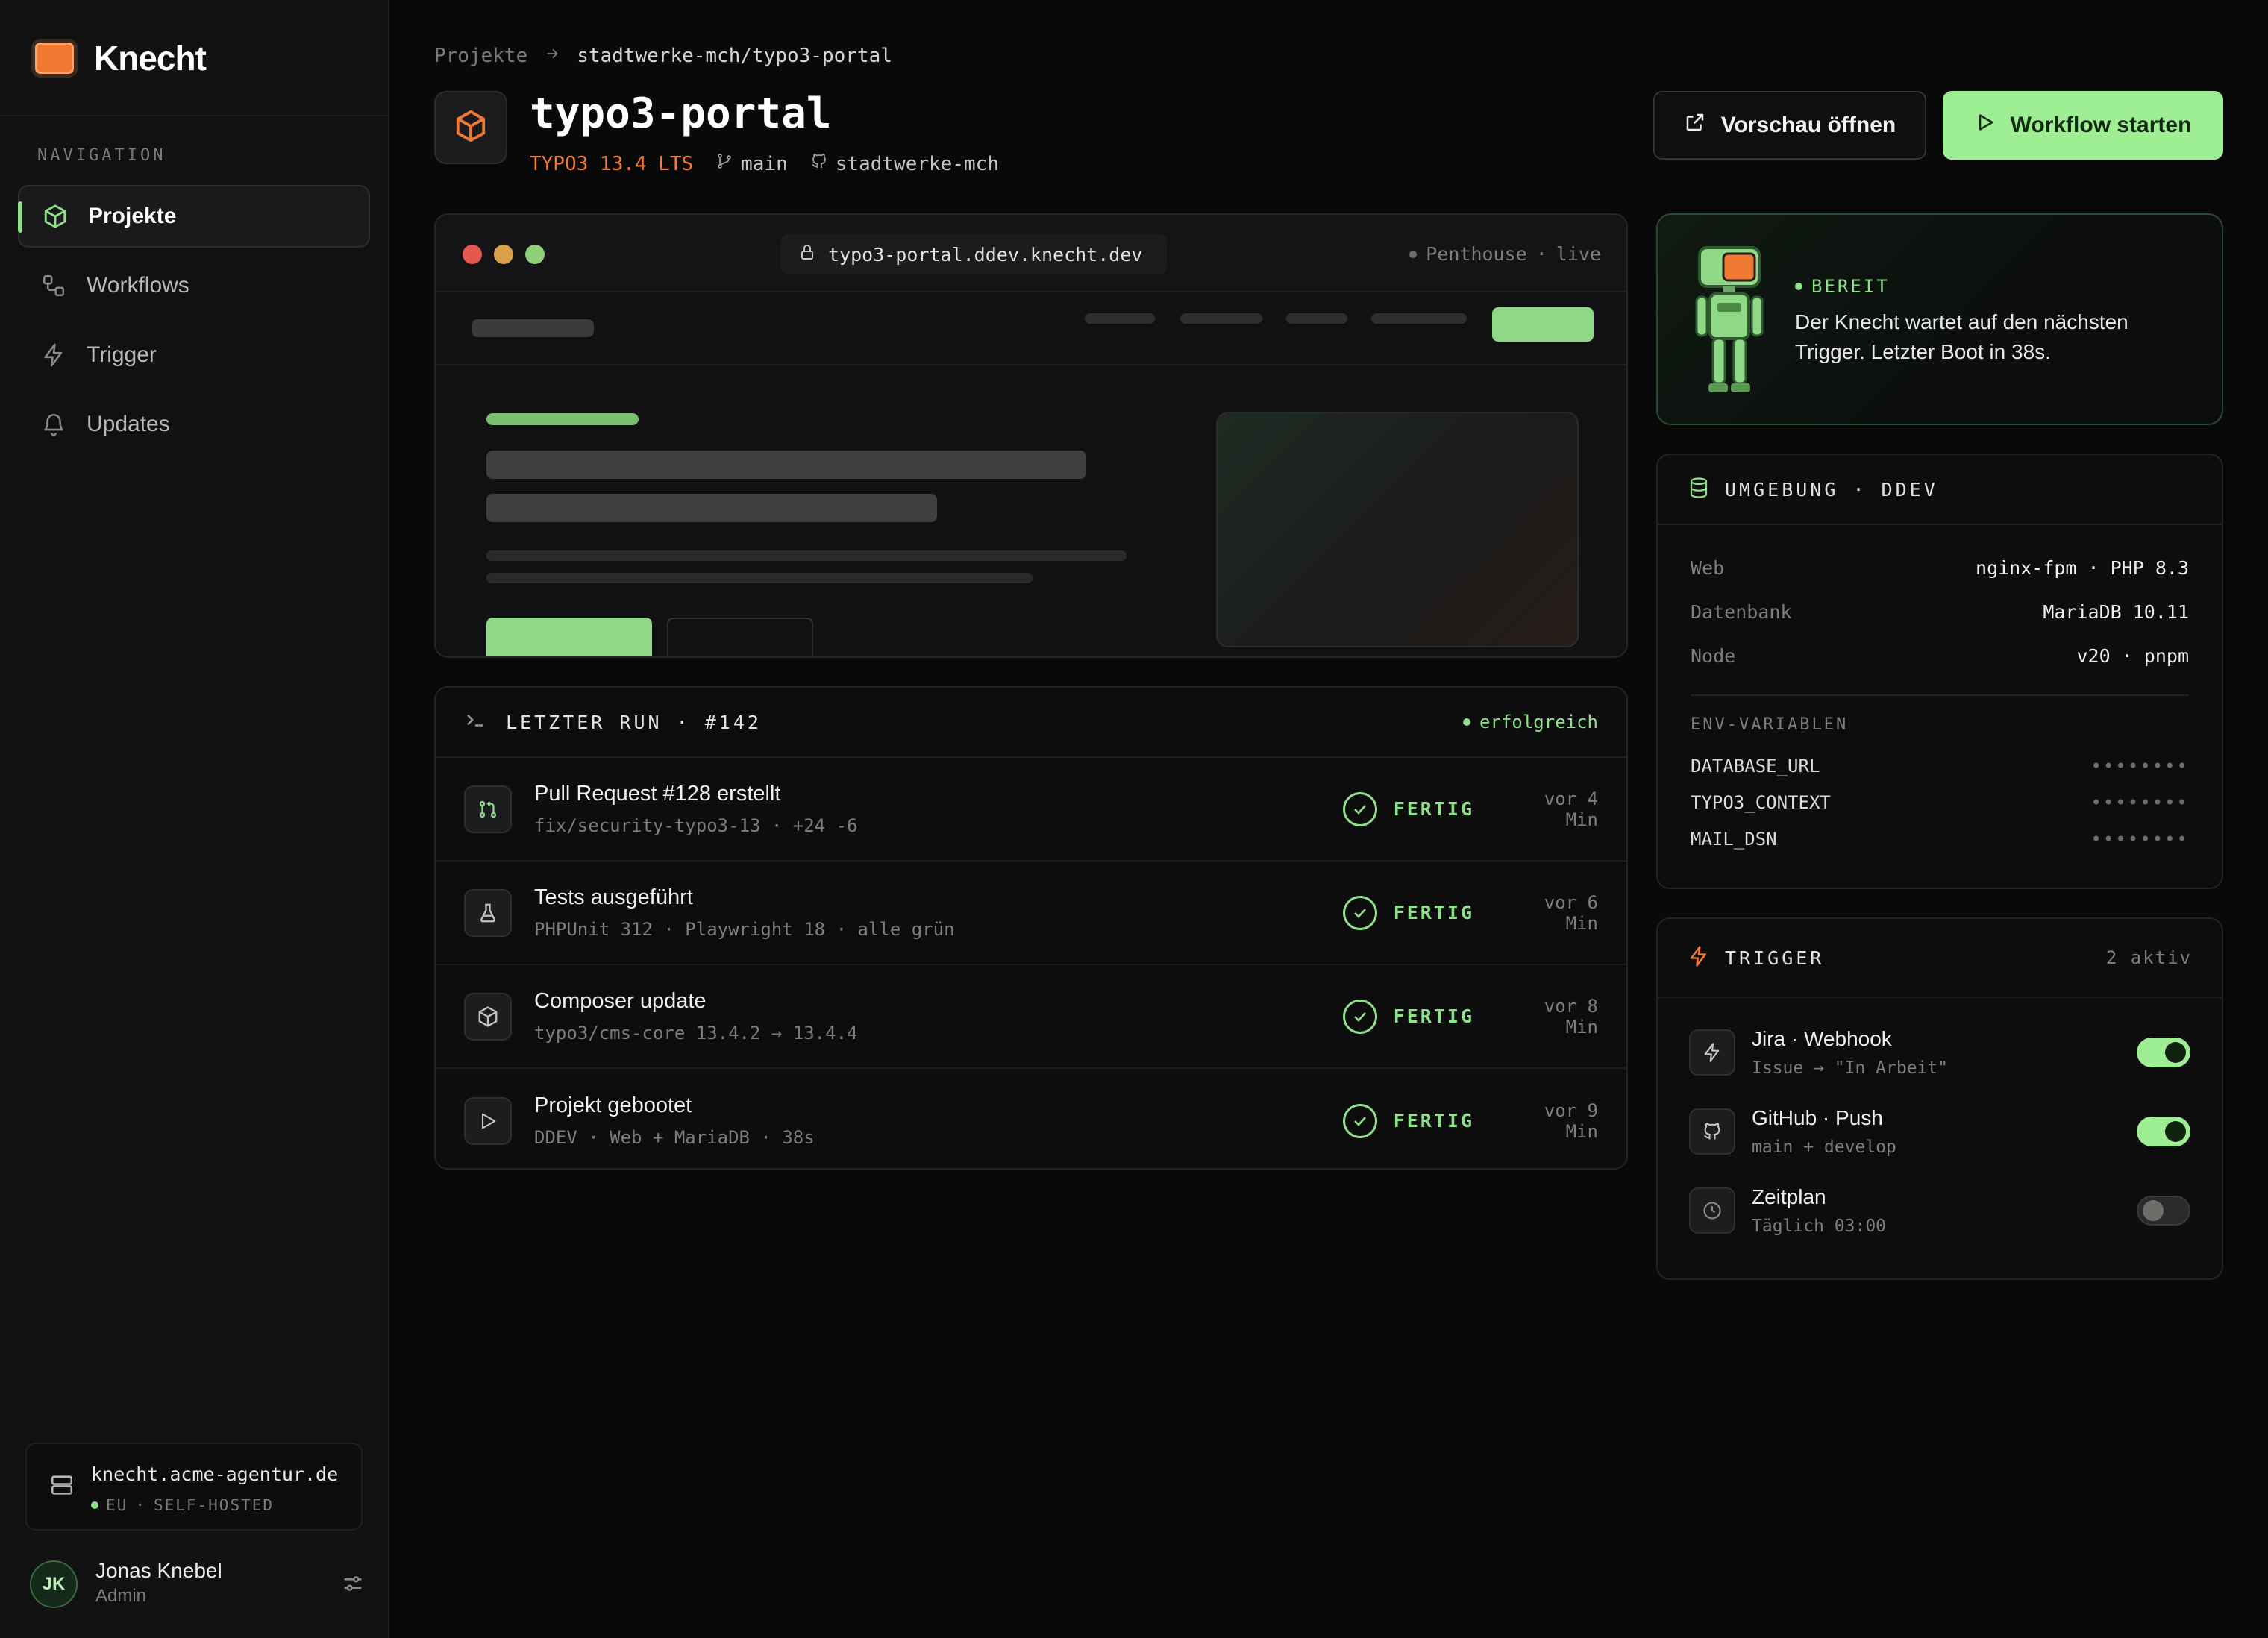 This screenshot has height=1638, width=2268. Describe the element at coordinates (917, 163) in the screenshot. I see `org-name: stadtwerke-mch` at that location.